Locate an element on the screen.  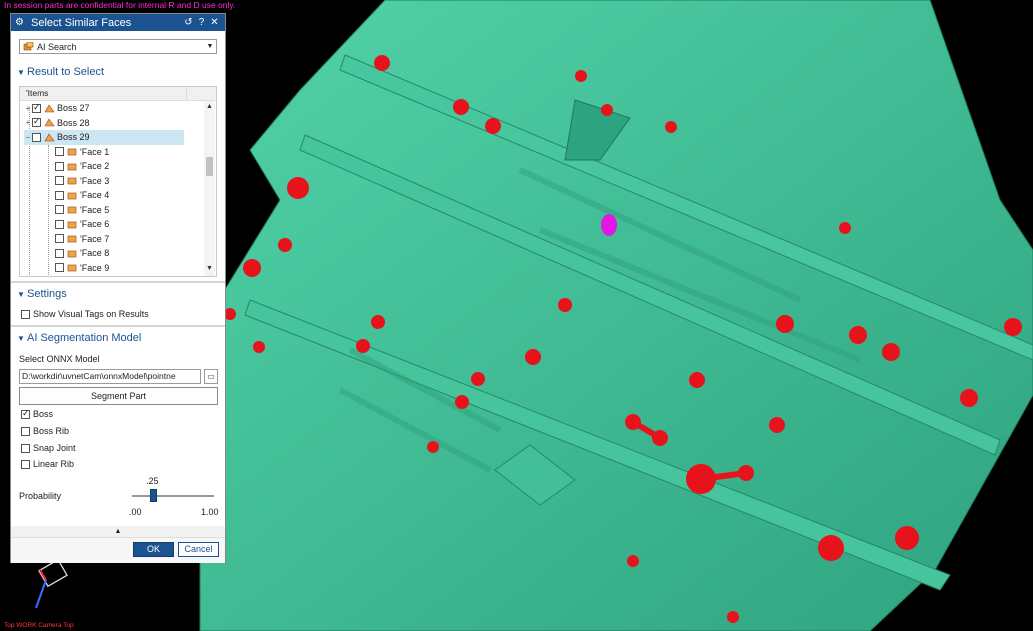
show-visual-tags-checkbox: Show Visual Tags on Results is located at coordinates (85, 314).